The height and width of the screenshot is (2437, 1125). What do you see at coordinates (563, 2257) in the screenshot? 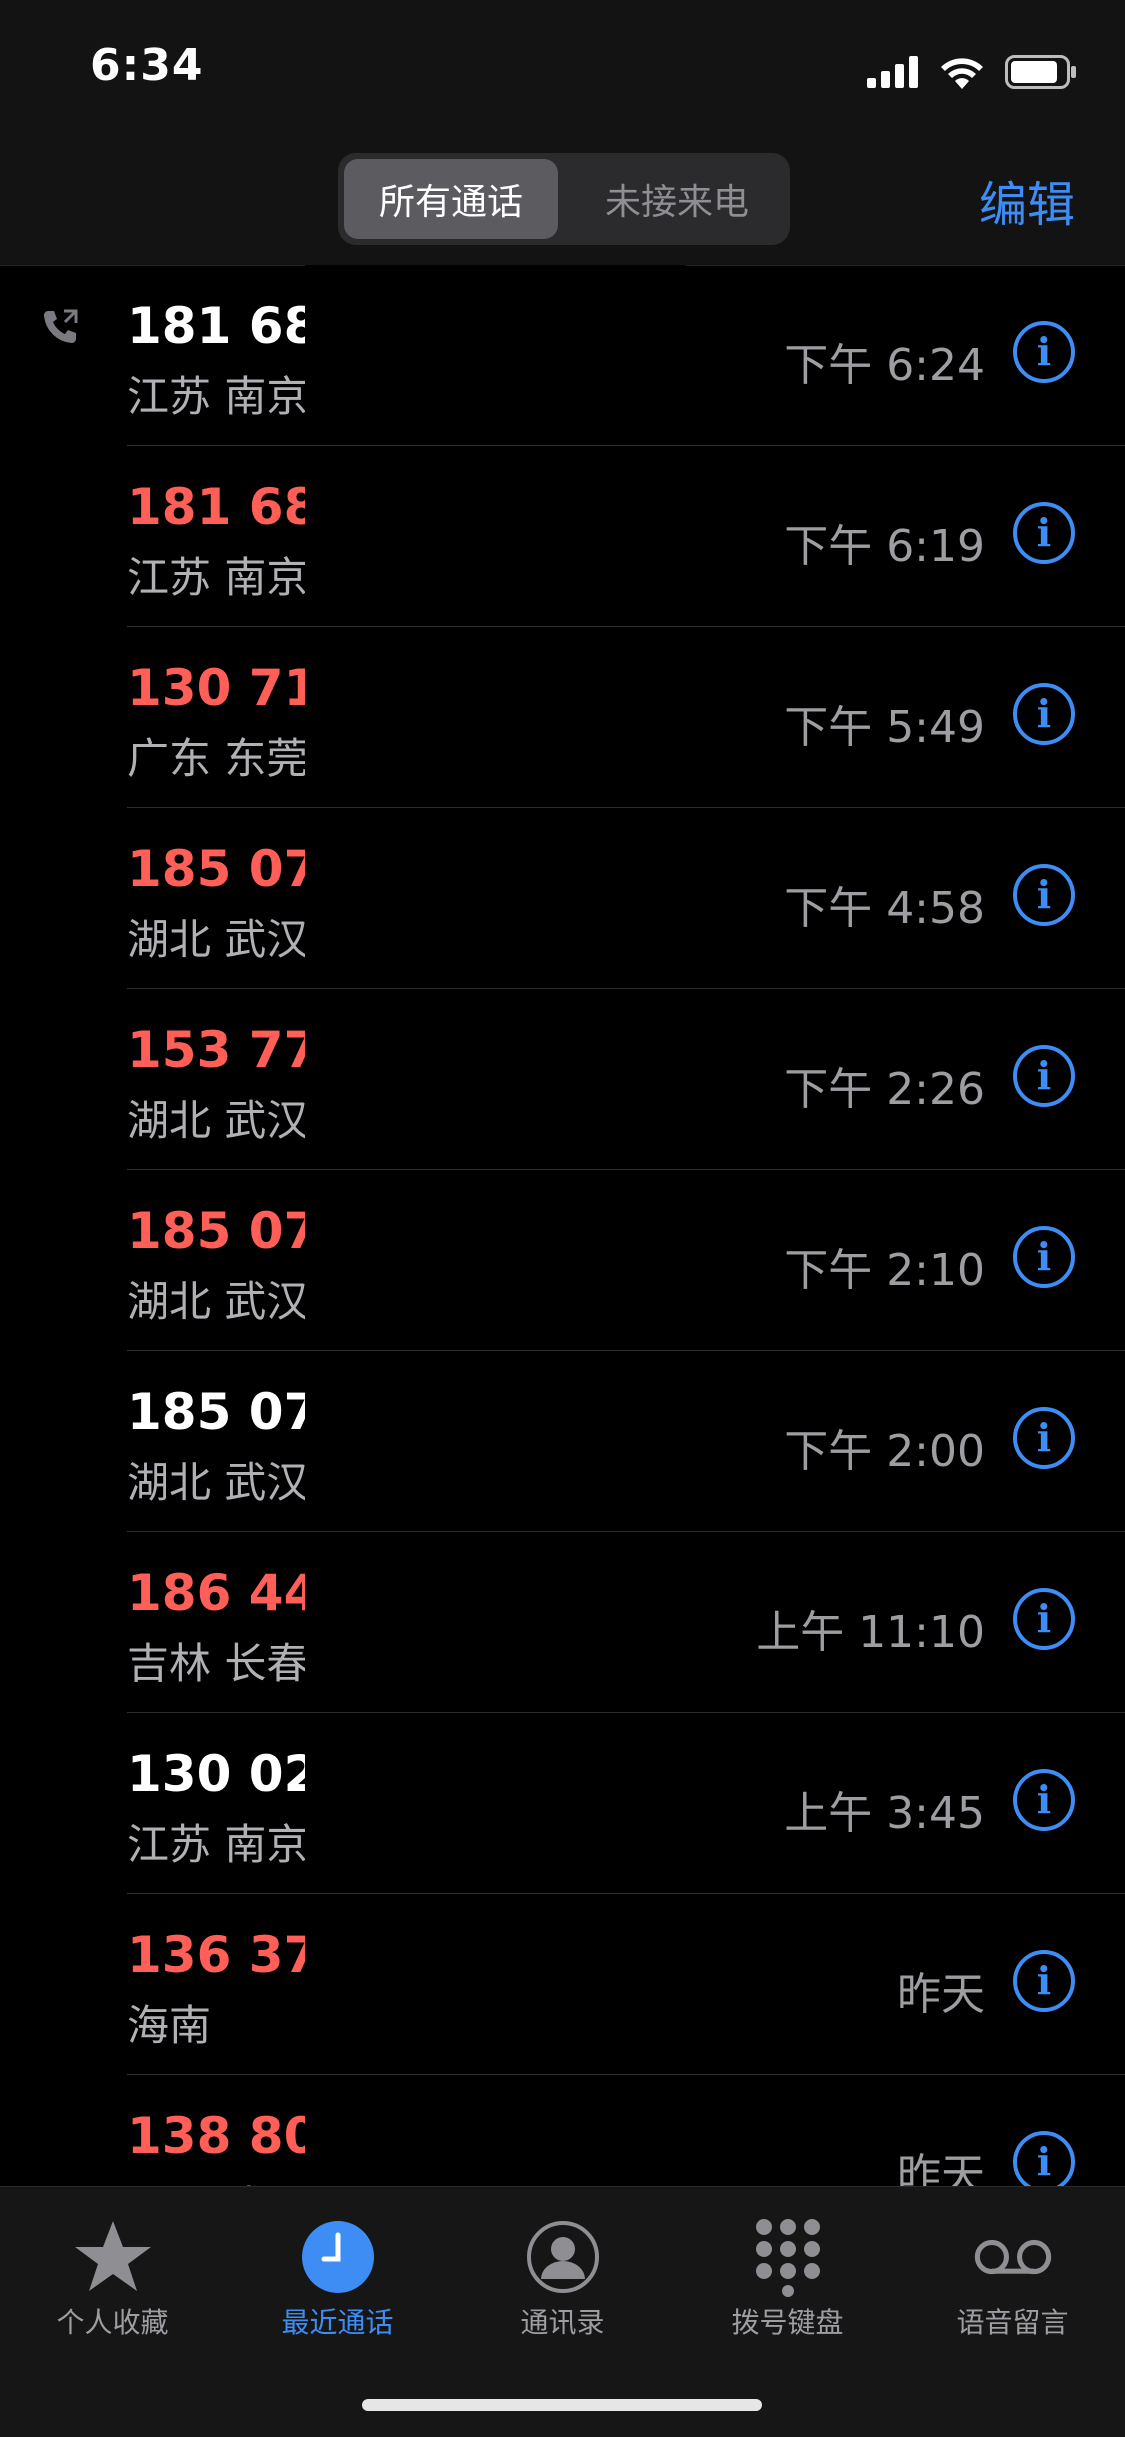
I see `contact-icon` at bounding box center [563, 2257].